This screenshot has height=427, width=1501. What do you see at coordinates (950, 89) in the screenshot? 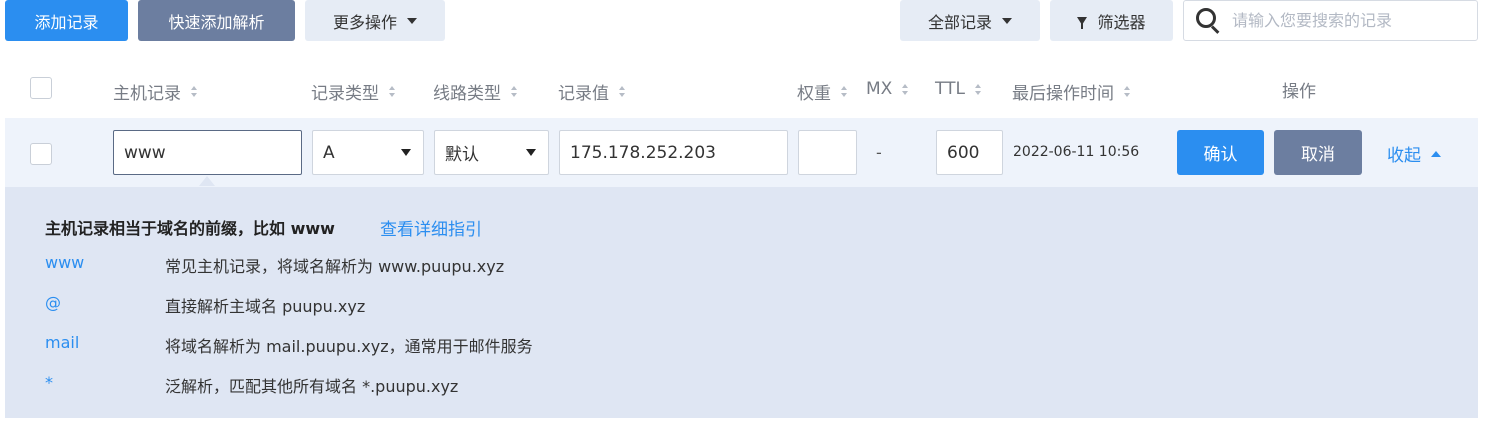
I see `column-ttl-label: TTL` at bounding box center [950, 89].